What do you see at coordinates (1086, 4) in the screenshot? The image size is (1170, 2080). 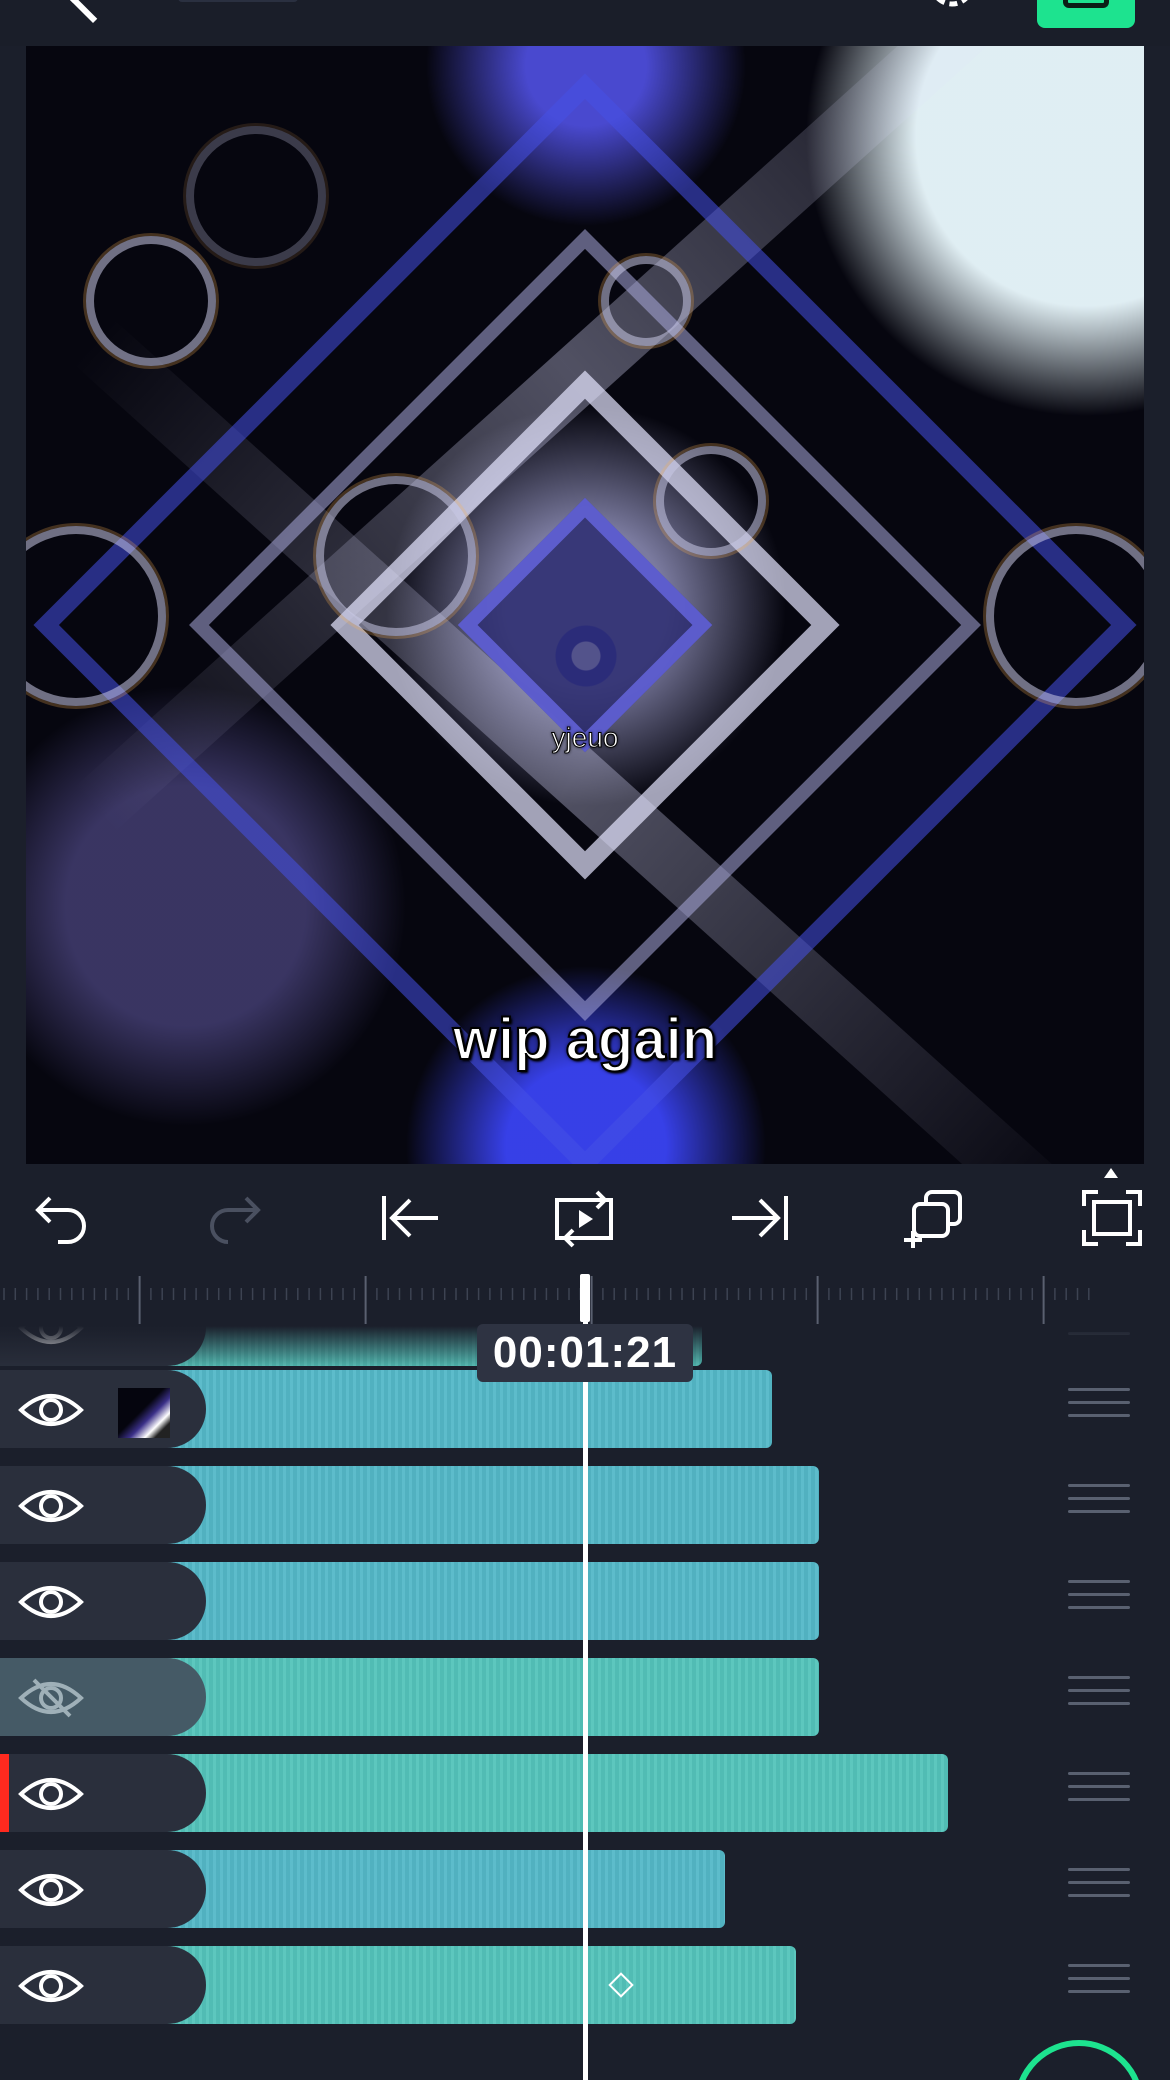 I see `export-icon` at bounding box center [1086, 4].